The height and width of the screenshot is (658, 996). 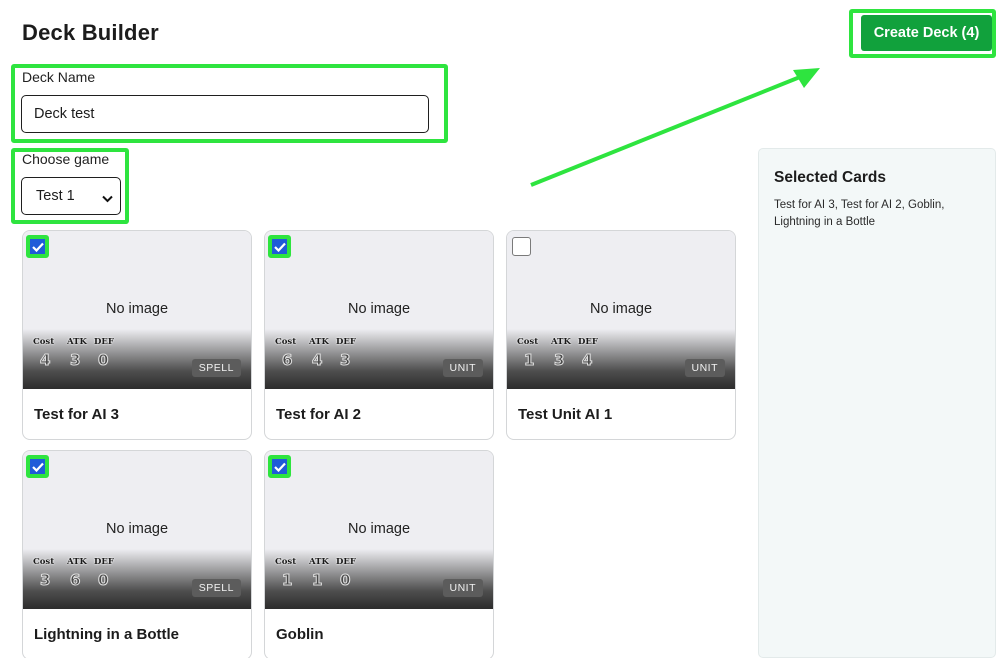 What do you see at coordinates (345, 360) in the screenshot?
I see `def-value: 3` at bounding box center [345, 360].